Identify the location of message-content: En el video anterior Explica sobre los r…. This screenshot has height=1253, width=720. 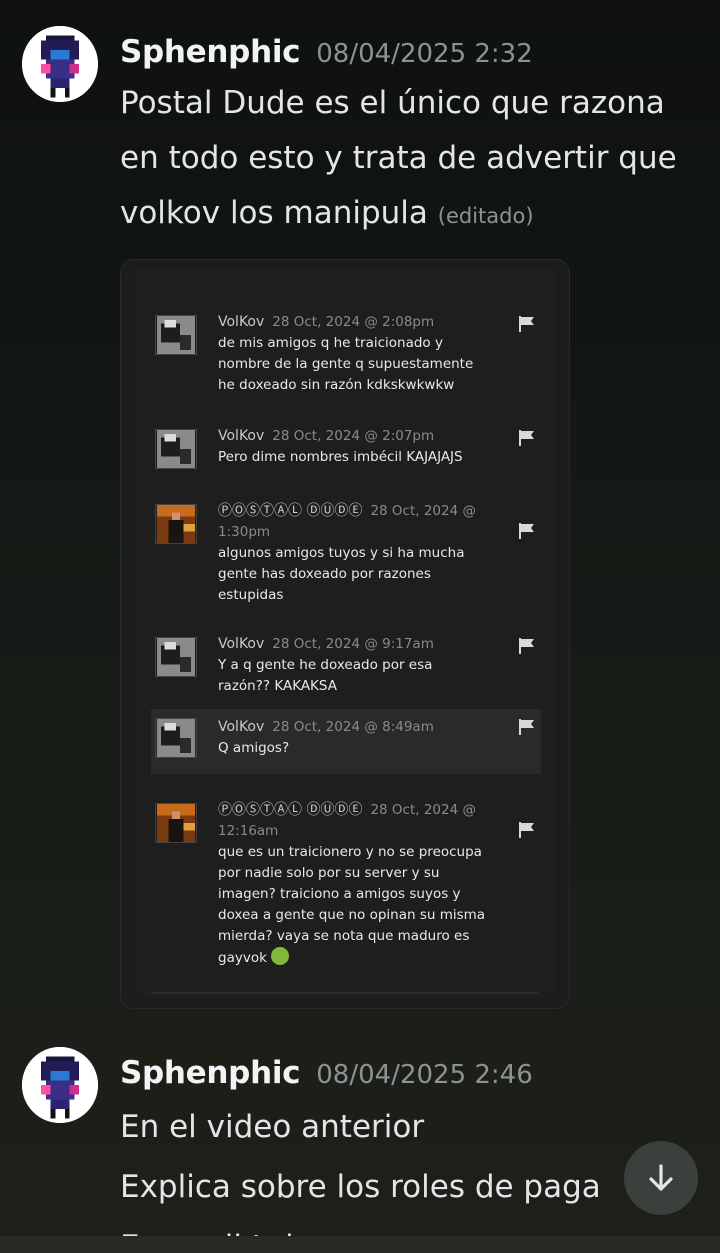
(415, 1175).